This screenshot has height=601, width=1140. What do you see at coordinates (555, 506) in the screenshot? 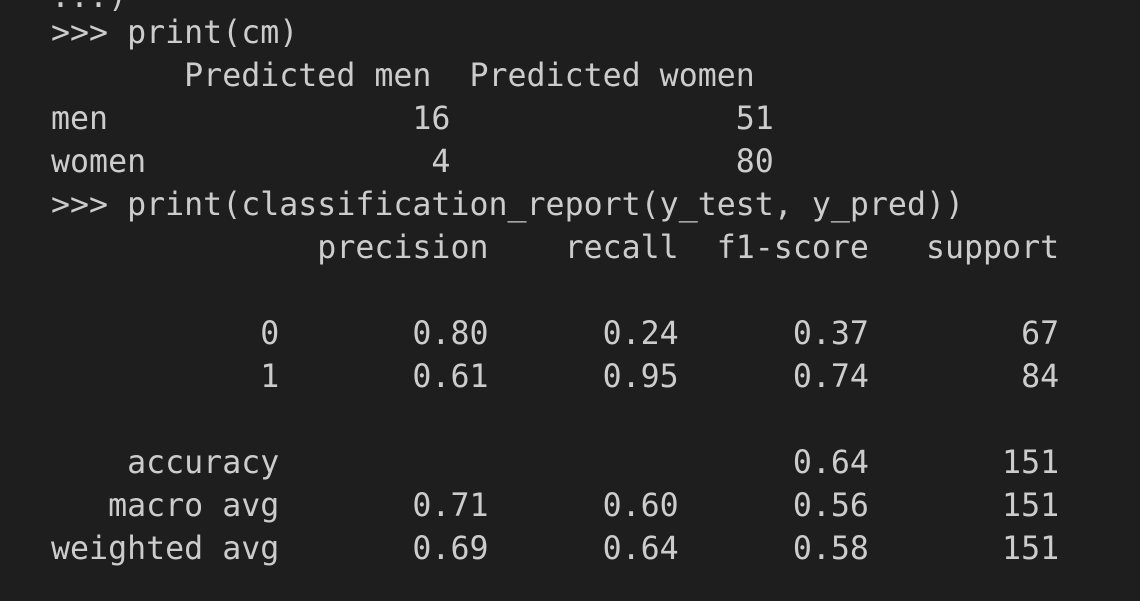
I see `report-row-macro-avg: macro avg 0.71 0.60 0.56 151` at bounding box center [555, 506].